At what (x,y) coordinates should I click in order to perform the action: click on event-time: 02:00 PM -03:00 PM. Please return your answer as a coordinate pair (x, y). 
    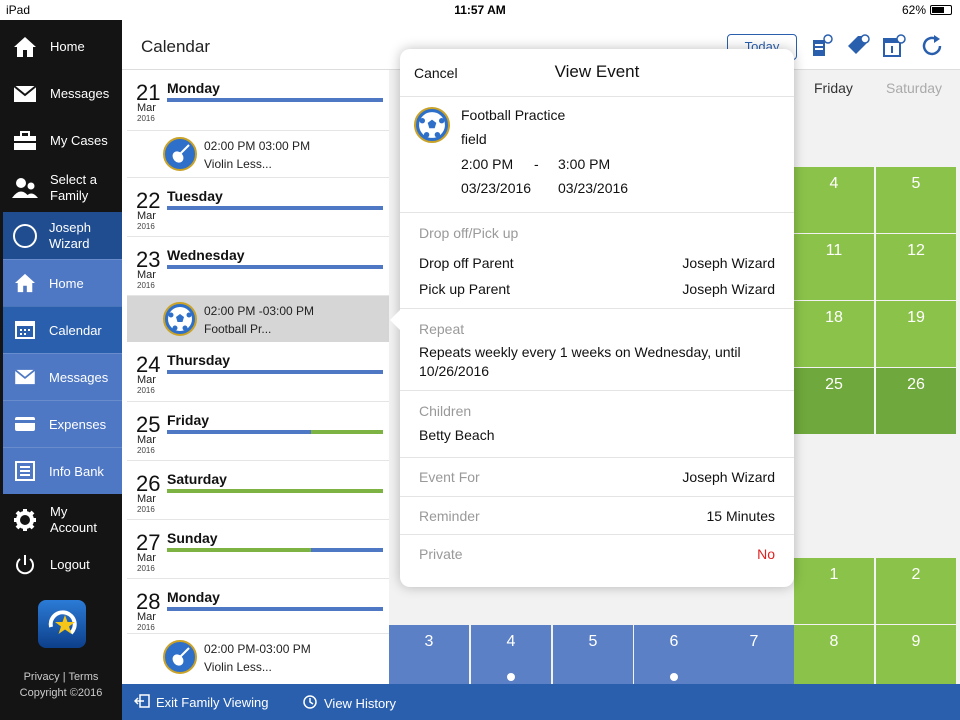
    Looking at the image, I should click on (259, 311).